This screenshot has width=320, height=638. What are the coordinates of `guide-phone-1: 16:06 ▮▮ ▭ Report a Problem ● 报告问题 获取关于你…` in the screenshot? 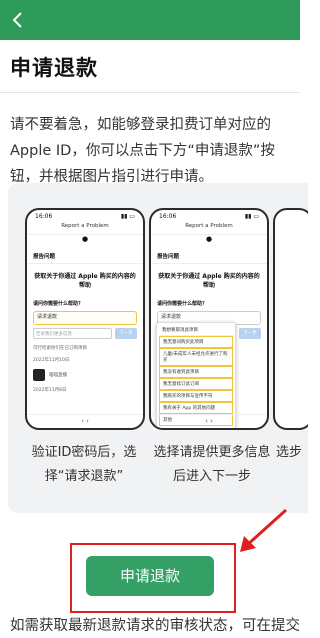 It's located at (85, 319).